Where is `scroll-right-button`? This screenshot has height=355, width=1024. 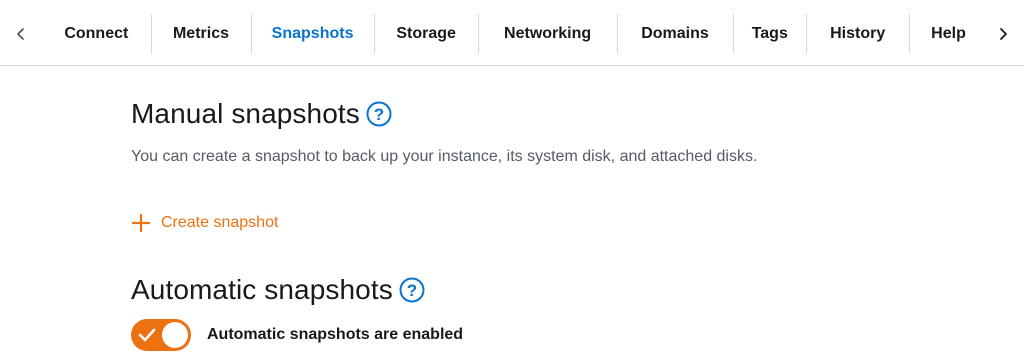
scroll-right-button is located at coordinates (1003, 34).